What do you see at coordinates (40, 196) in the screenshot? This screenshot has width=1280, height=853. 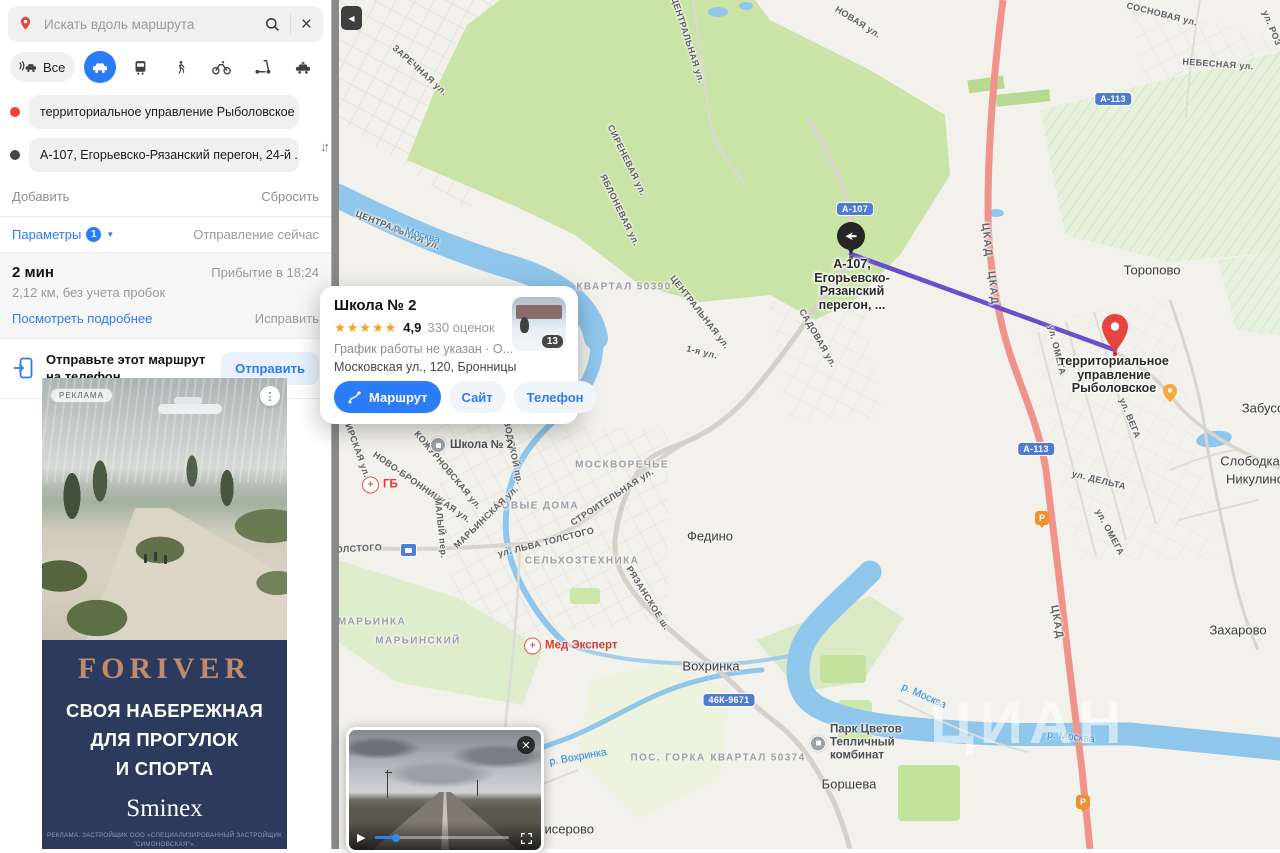 I see `add-waypoint-button: Добавить` at bounding box center [40, 196].